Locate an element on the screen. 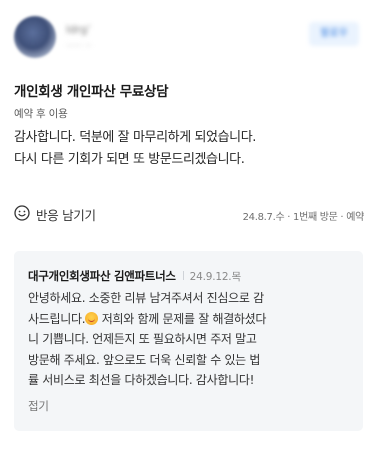 This screenshot has height=457, width=375. reviewer-meta: ····· ·· is located at coordinates (79, 46).